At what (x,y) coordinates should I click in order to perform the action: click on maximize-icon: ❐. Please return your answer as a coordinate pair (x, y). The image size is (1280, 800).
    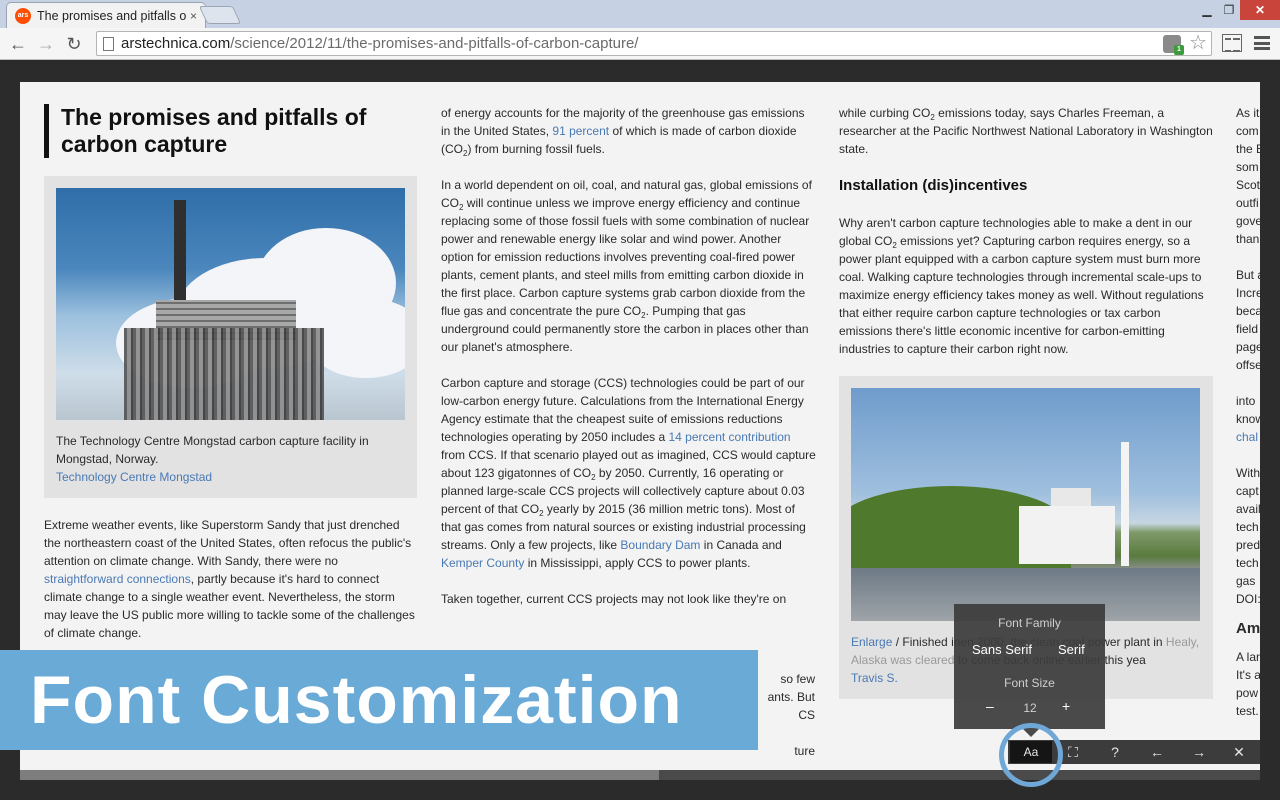
    Looking at the image, I should click on (1229, 10).